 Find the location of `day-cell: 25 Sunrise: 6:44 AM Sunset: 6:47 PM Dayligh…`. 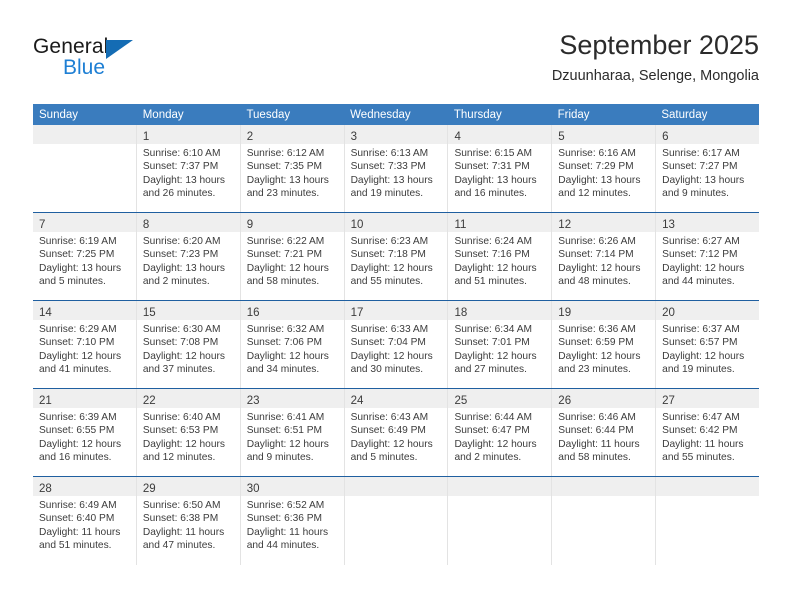

day-cell: 25 Sunrise: 6:44 AM Sunset: 6:47 PM Dayligh… is located at coordinates (500, 432).